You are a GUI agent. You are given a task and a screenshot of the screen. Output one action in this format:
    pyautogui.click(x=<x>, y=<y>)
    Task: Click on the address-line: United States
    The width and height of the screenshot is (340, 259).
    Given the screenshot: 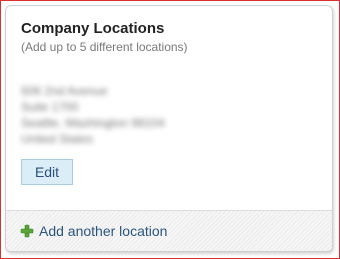 What is the action you would take?
    pyautogui.click(x=57, y=139)
    